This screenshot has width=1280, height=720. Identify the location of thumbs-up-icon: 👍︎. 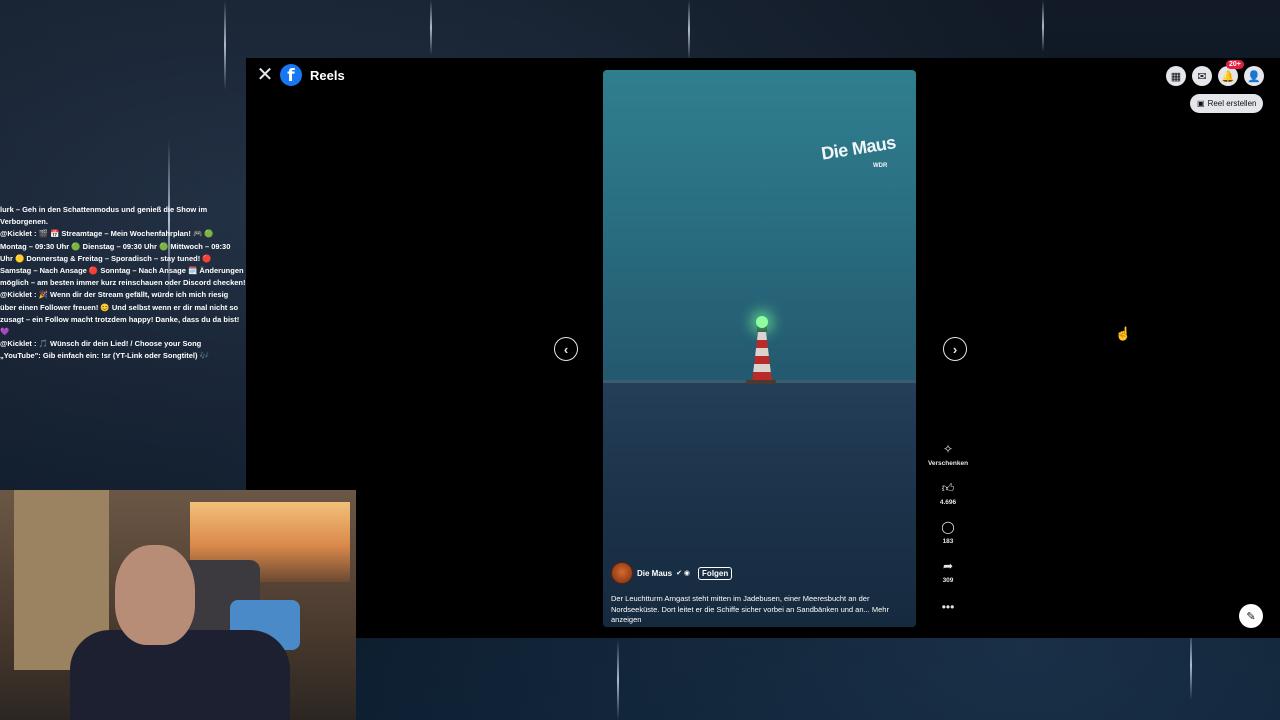
(948, 488).